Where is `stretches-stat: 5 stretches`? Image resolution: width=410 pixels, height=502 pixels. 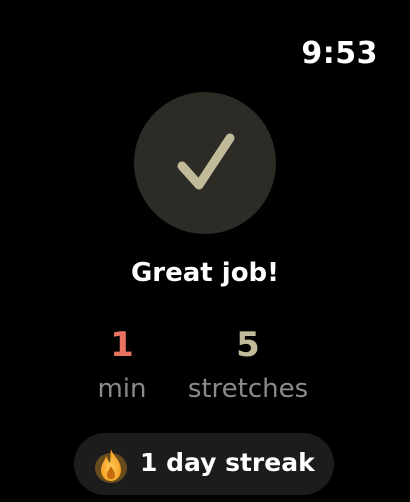
stretches-stat: 5 stretches is located at coordinates (248, 366).